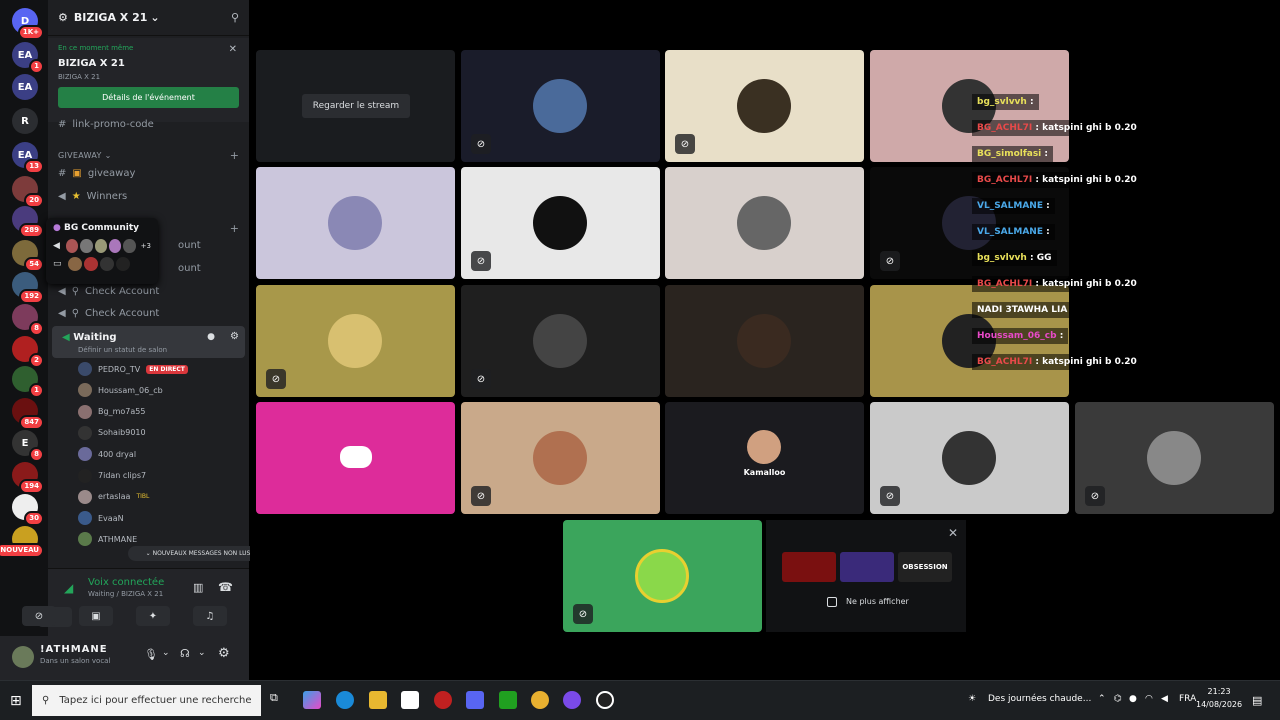 This screenshot has width=1280, height=720. Describe the element at coordinates (185, 653) in the screenshot. I see `headset-icon: ☊` at that location.